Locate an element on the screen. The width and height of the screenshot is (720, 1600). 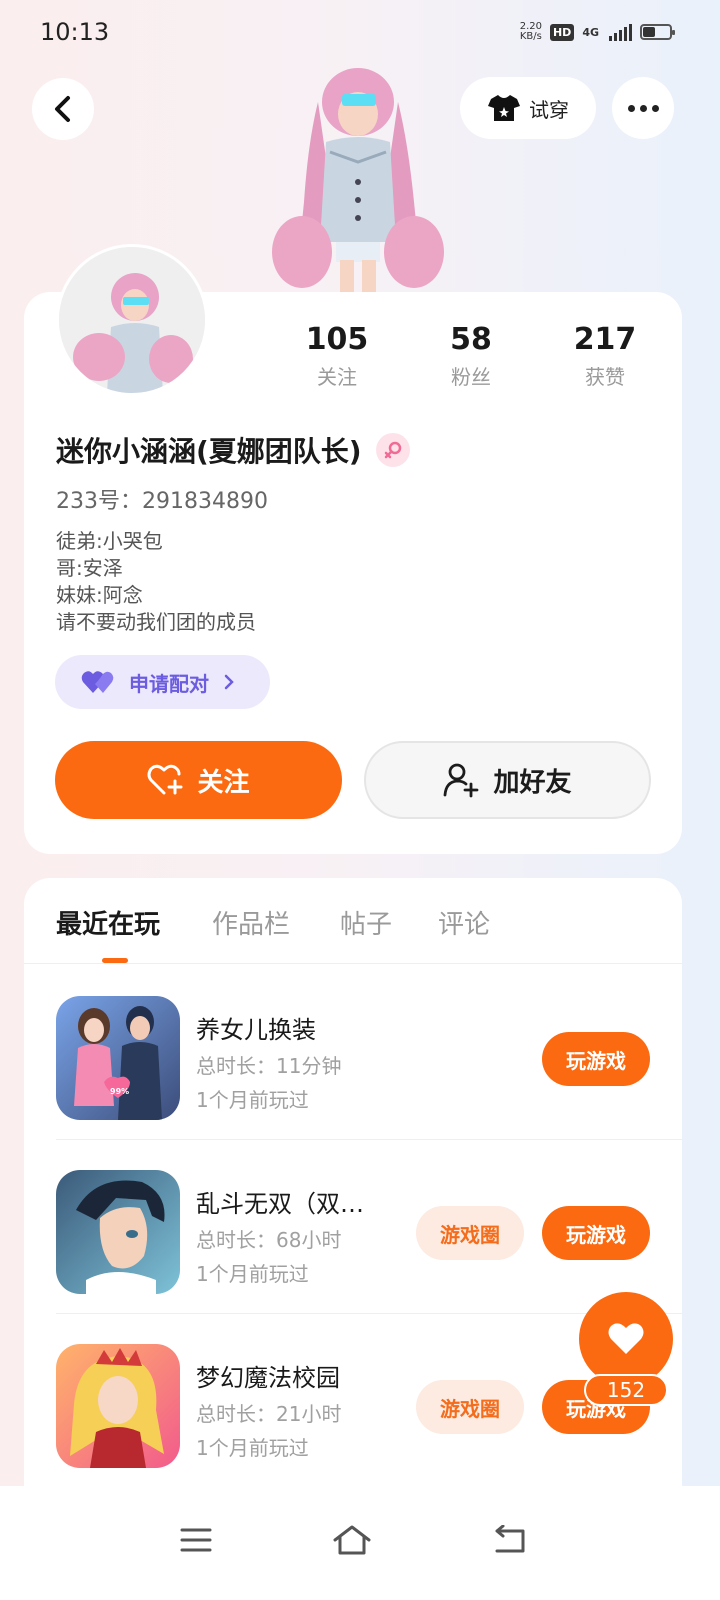
bio-line: 妹妹:阿念 is located at coordinates (99, 595).